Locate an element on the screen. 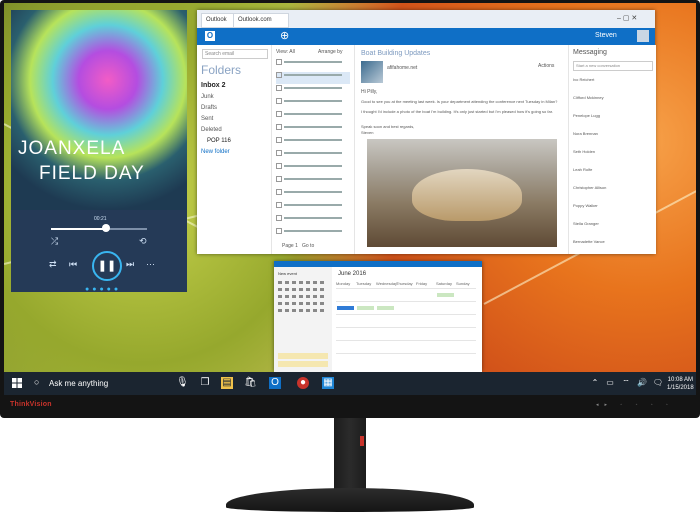  new-event-button: New event is located at coordinates (287, 273).